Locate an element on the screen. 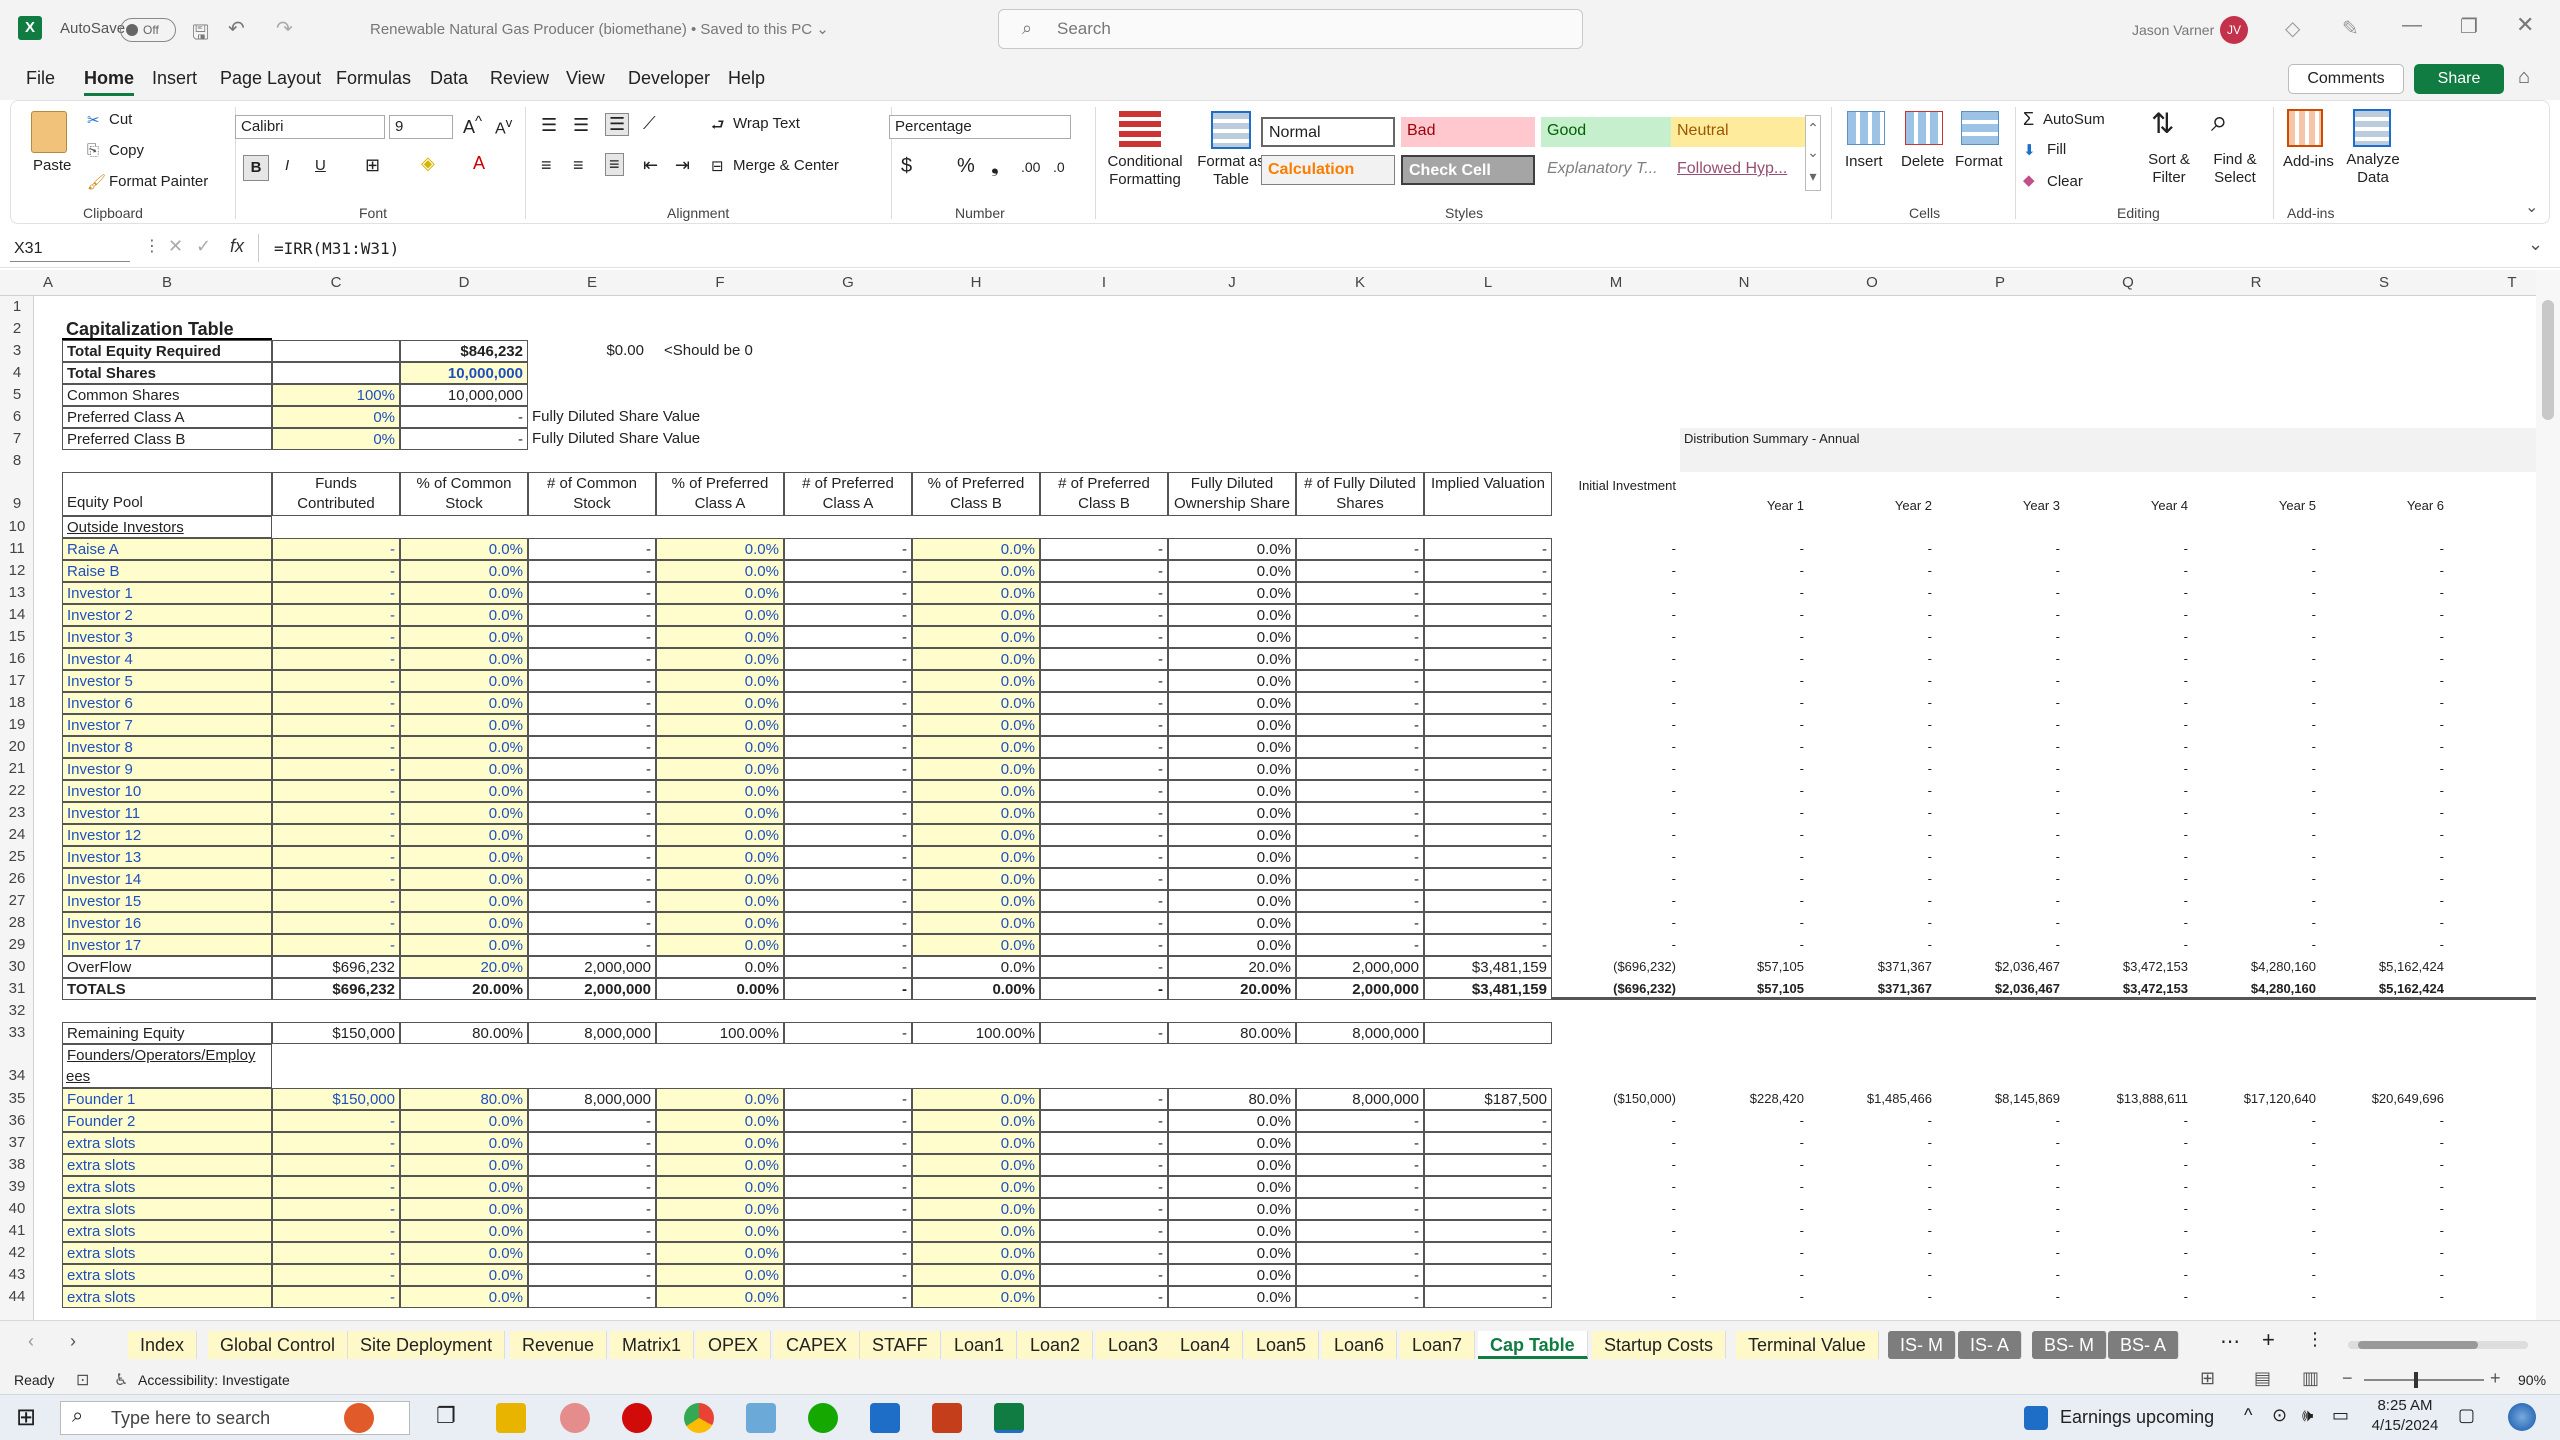 This screenshot has width=2560, height=1440. more-sheets-icon: ⋯ is located at coordinates (2230, 1341).